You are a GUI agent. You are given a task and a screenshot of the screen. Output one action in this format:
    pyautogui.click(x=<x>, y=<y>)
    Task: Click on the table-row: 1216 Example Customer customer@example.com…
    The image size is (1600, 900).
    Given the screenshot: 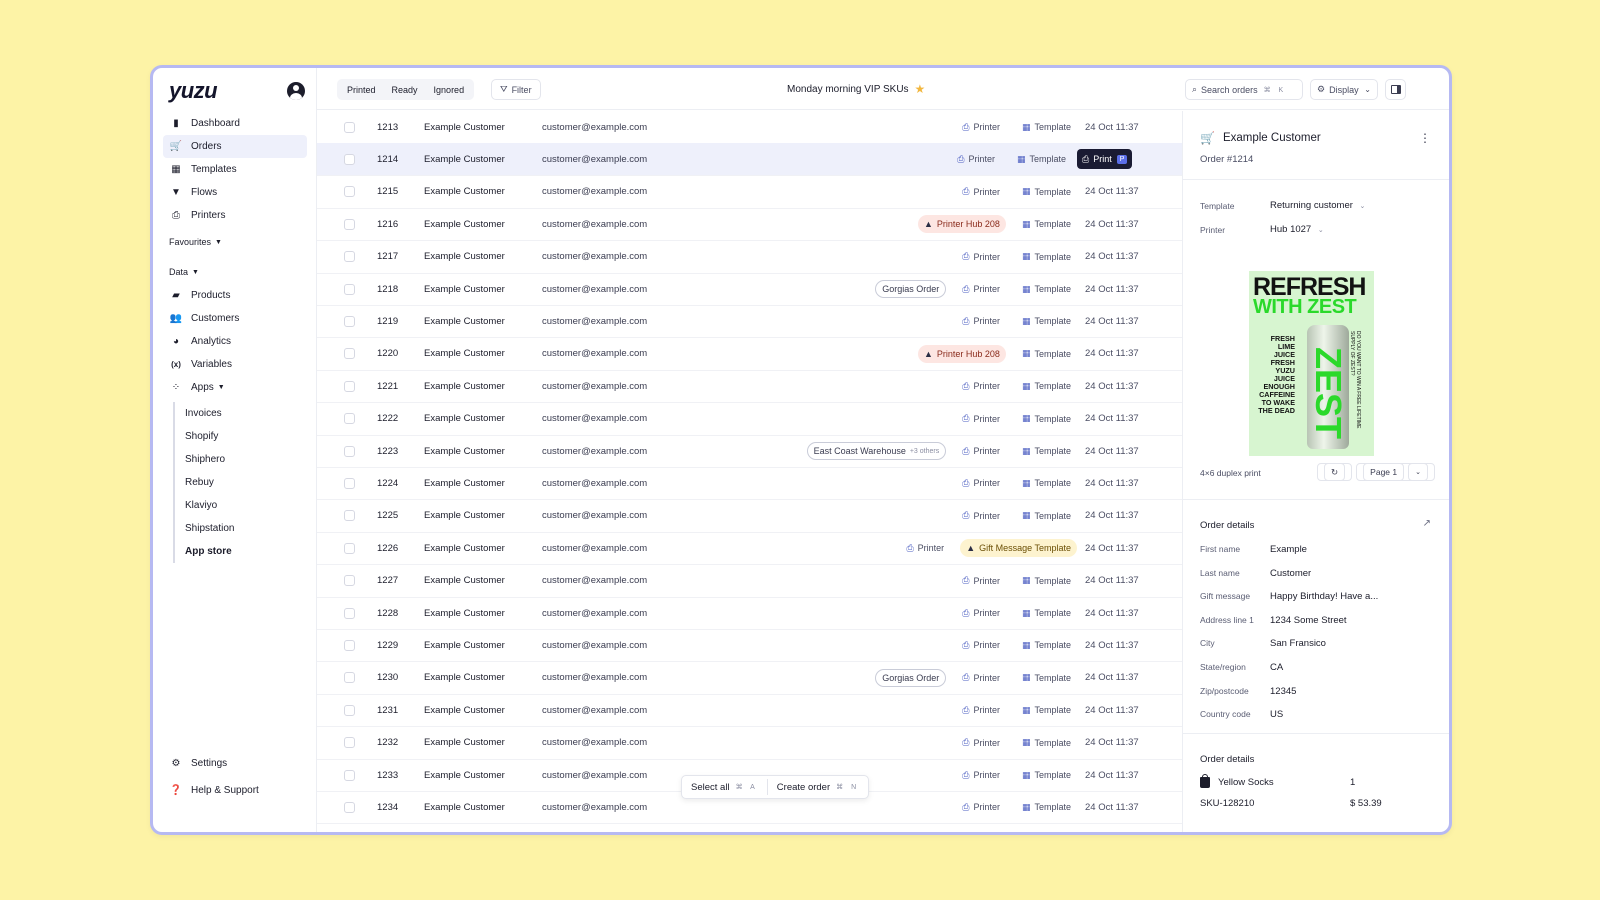 What is the action you would take?
    pyautogui.click(x=749, y=225)
    